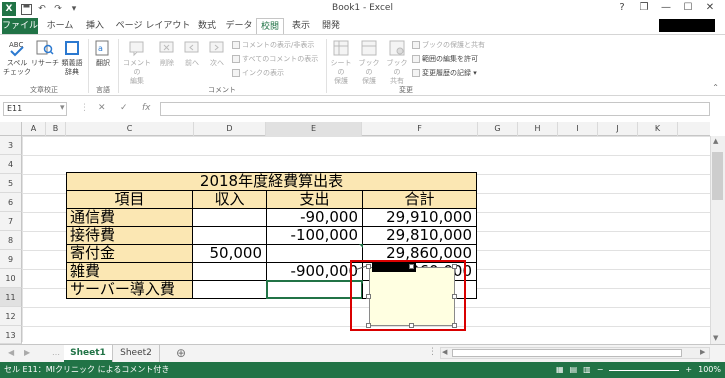  Describe the element at coordinates (314, 199) in the screenshot. I see `header-expense: 支出` at that location.